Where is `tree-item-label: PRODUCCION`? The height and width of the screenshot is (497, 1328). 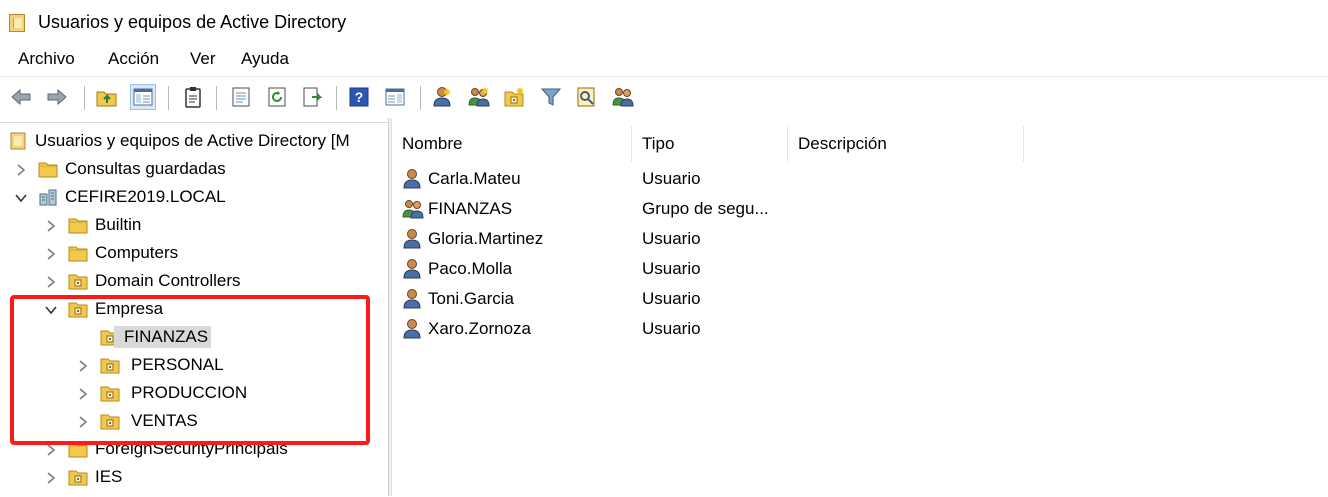 tree-item-label: PRODUCCION is located at coordinates (189, 392).